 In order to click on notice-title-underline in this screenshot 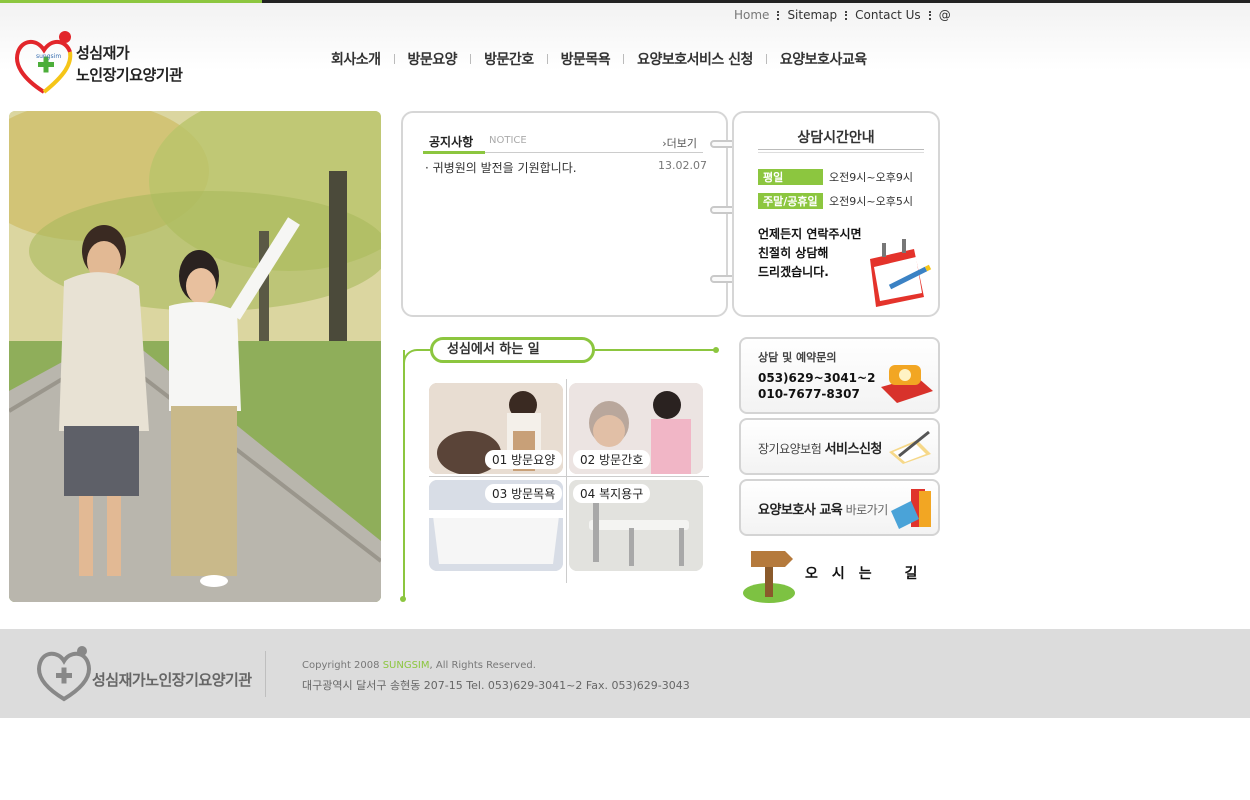, I will do `click(454, 152)`.